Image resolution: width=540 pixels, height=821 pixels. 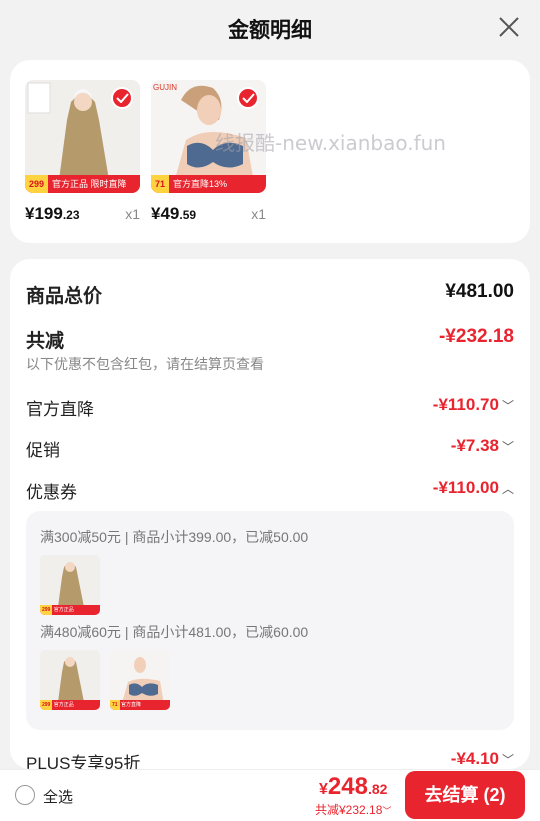 What do you see at coordinates (60, 409) in the screenshot?
I see `detail-label: 官方直降` at bounding box center [60, 409].